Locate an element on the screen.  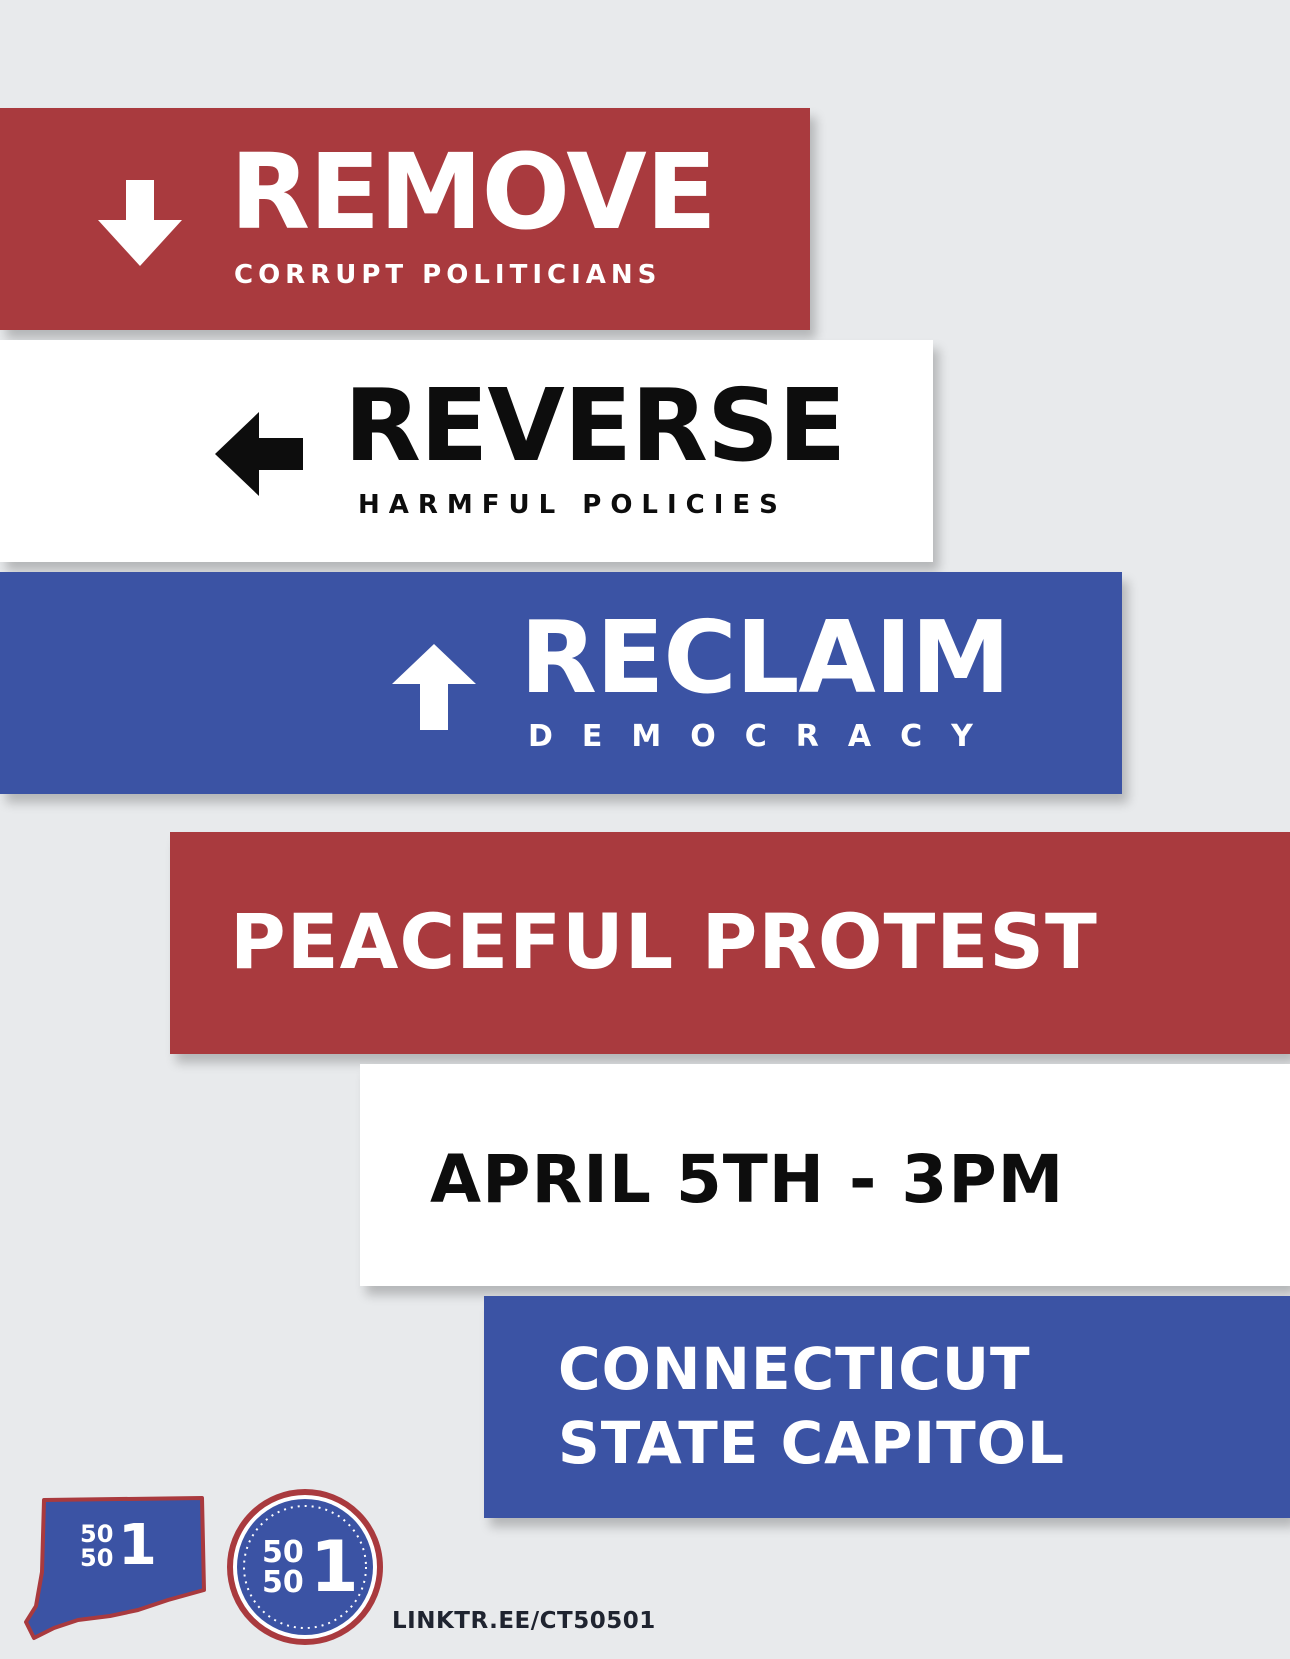
reclaim-headline: RECLAIM is located at coordinates (765, 657).